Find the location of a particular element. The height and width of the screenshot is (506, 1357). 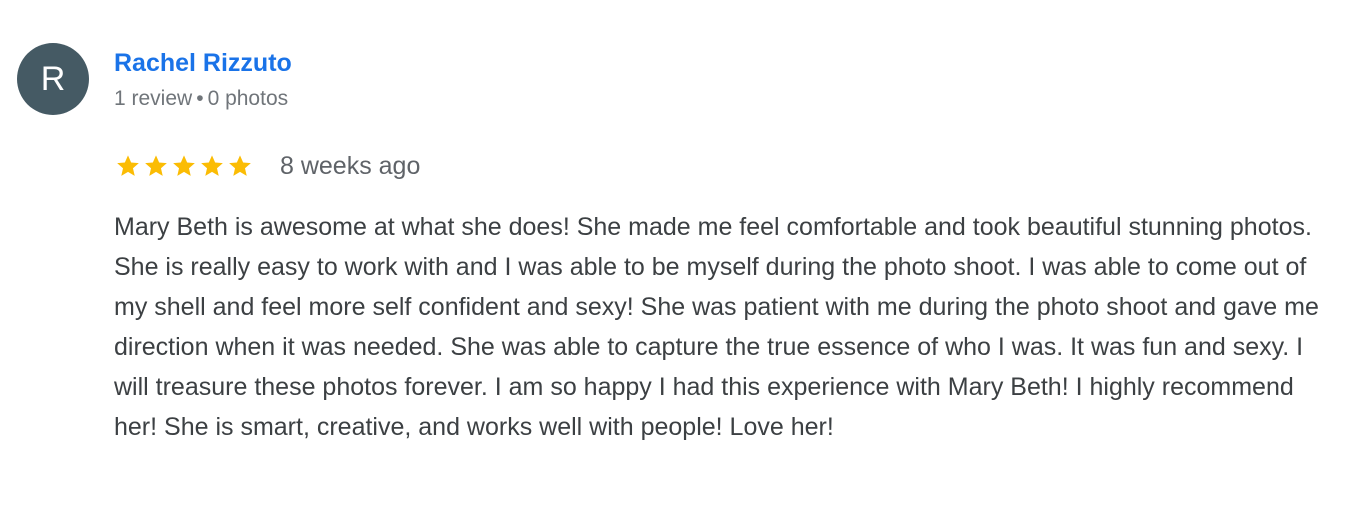

photo-count: 0 photos is located at coordinates (248, 98).